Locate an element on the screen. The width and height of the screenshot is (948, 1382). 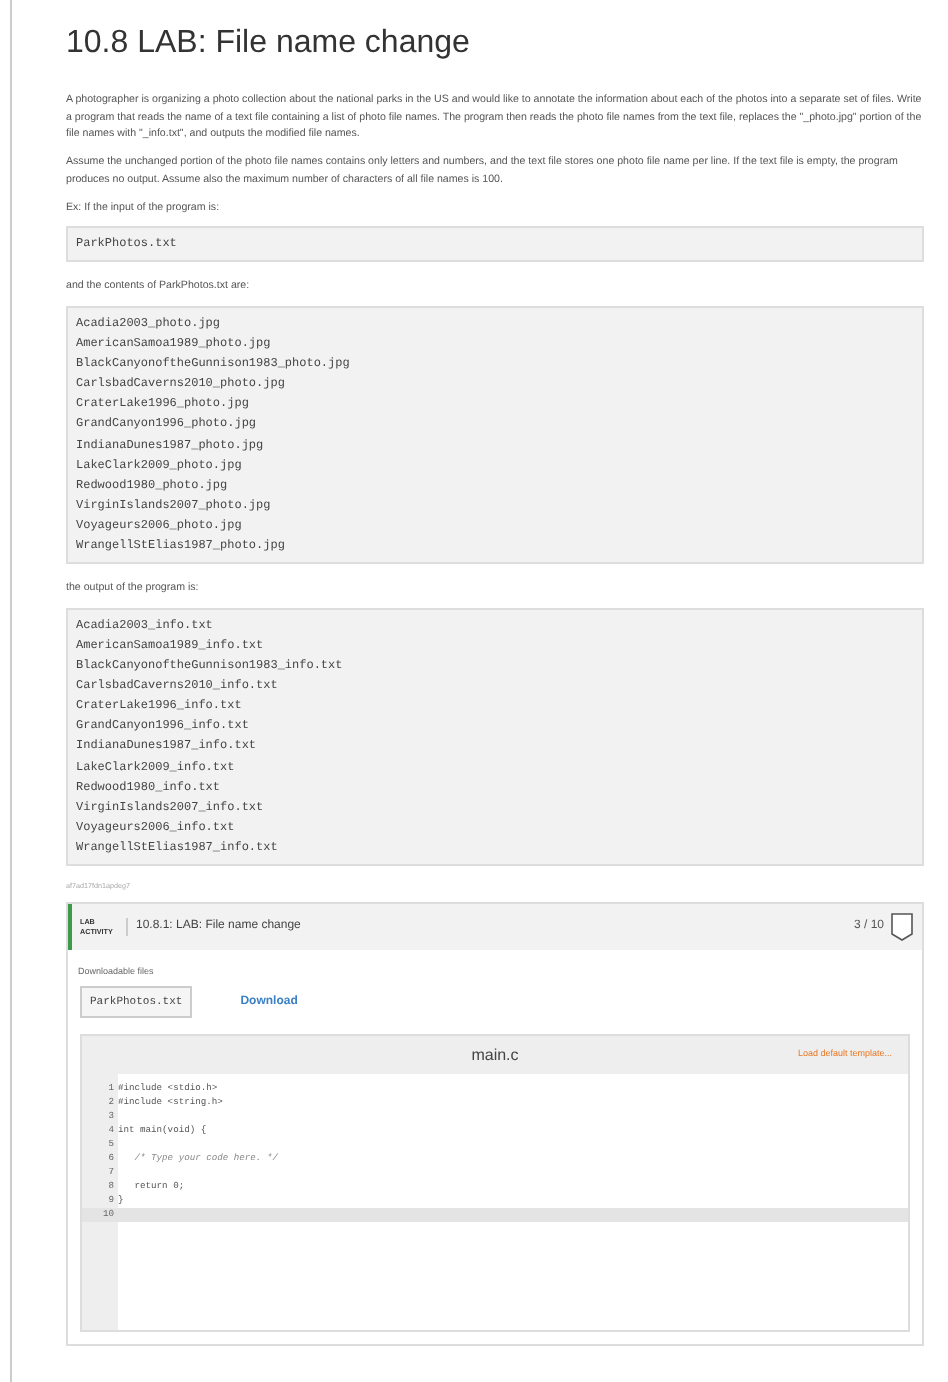
file-name: main.c is located at coordinates (495, 1055).